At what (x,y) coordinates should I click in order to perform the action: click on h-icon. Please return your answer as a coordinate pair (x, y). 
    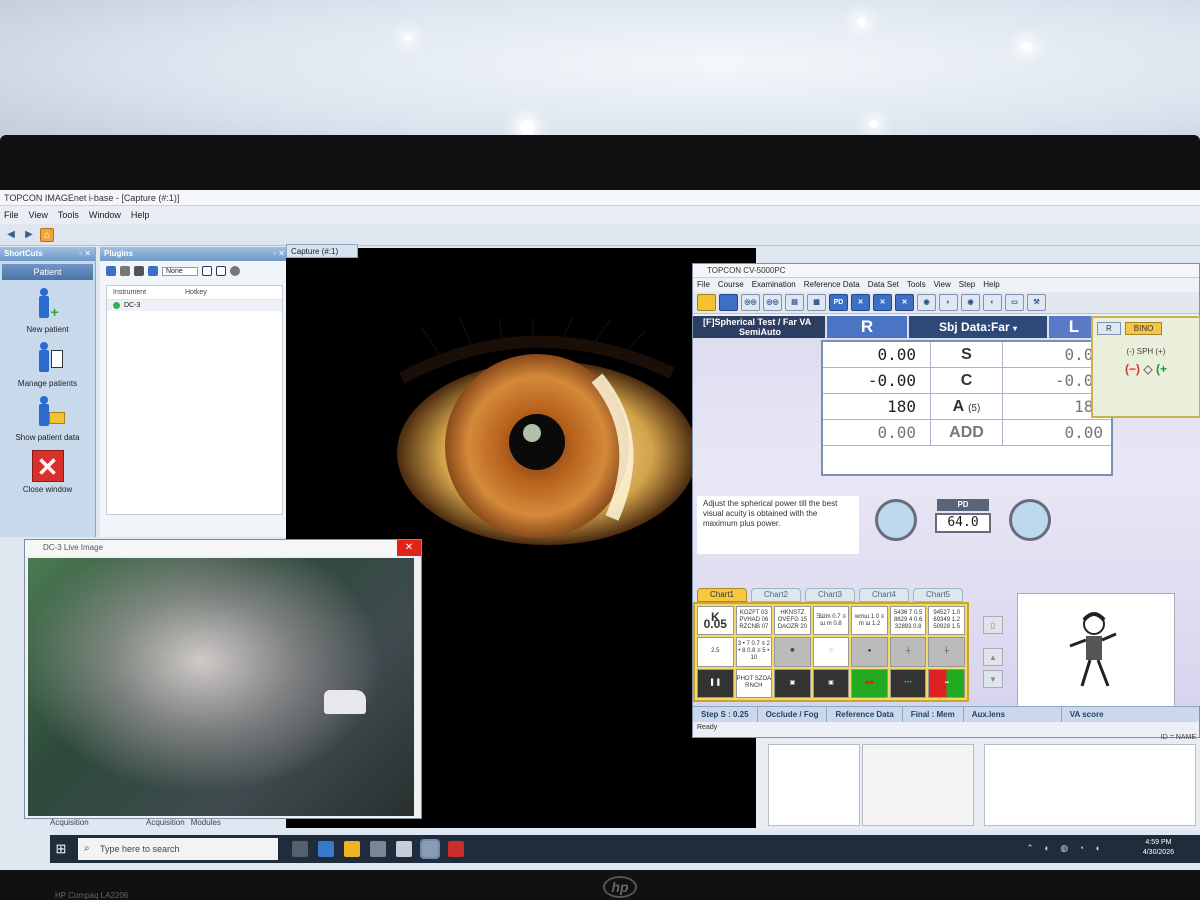
    Looking at the image, I should click on (207, 271).